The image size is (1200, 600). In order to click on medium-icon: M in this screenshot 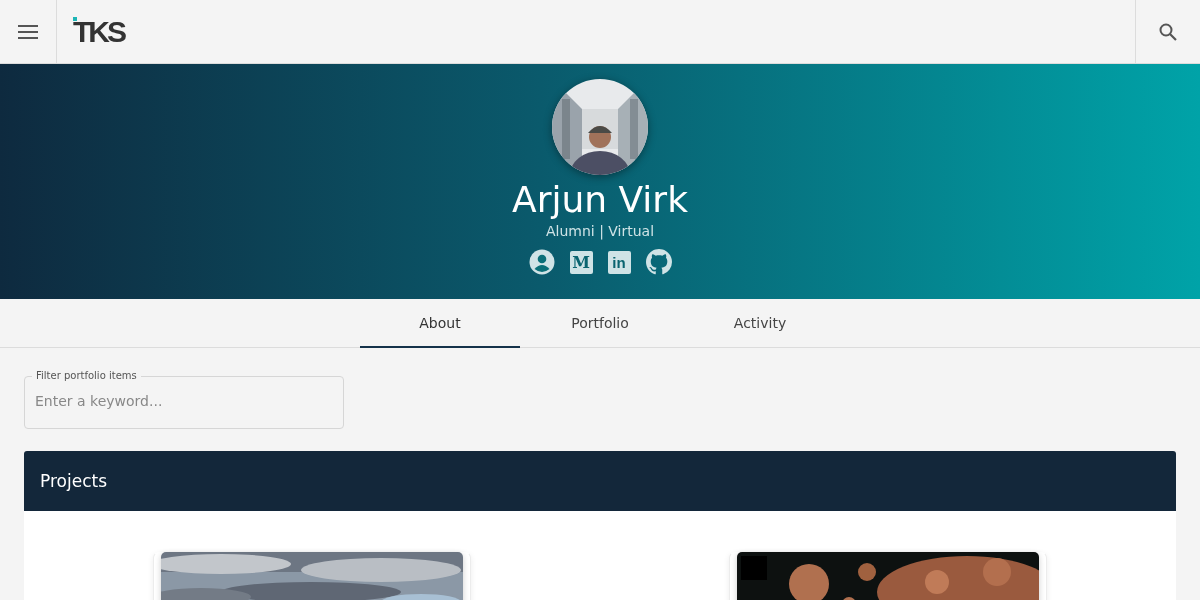, I will do `click(581, 262)`.